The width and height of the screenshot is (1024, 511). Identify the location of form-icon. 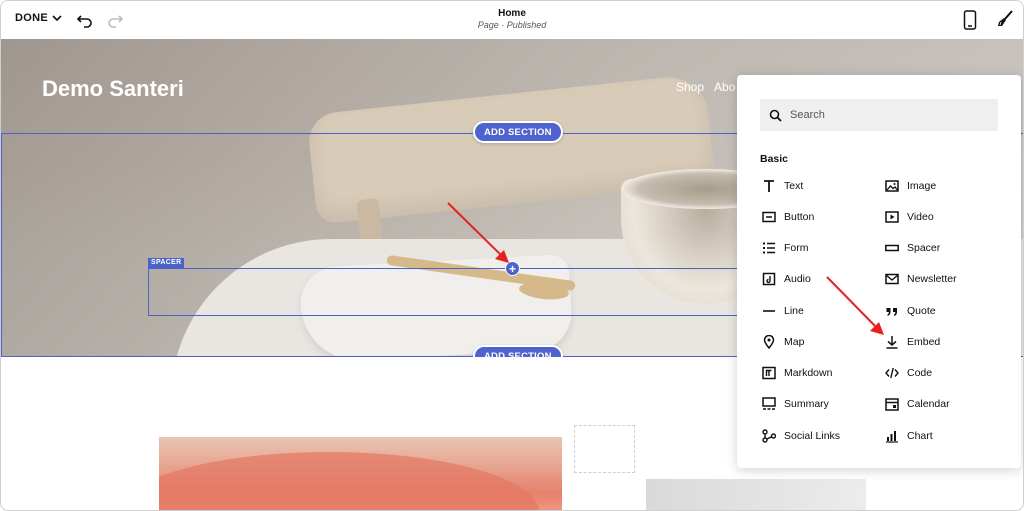
(769, 248).